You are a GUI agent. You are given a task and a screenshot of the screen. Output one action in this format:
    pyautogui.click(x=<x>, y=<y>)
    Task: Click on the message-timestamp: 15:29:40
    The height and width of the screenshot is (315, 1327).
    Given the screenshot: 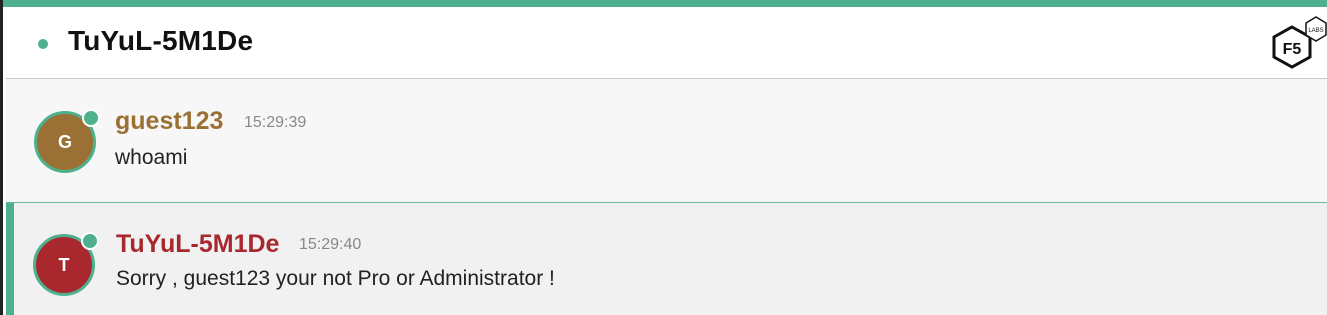 What is the action you would take?
    pyautogui.click(x=330, y=244)
    